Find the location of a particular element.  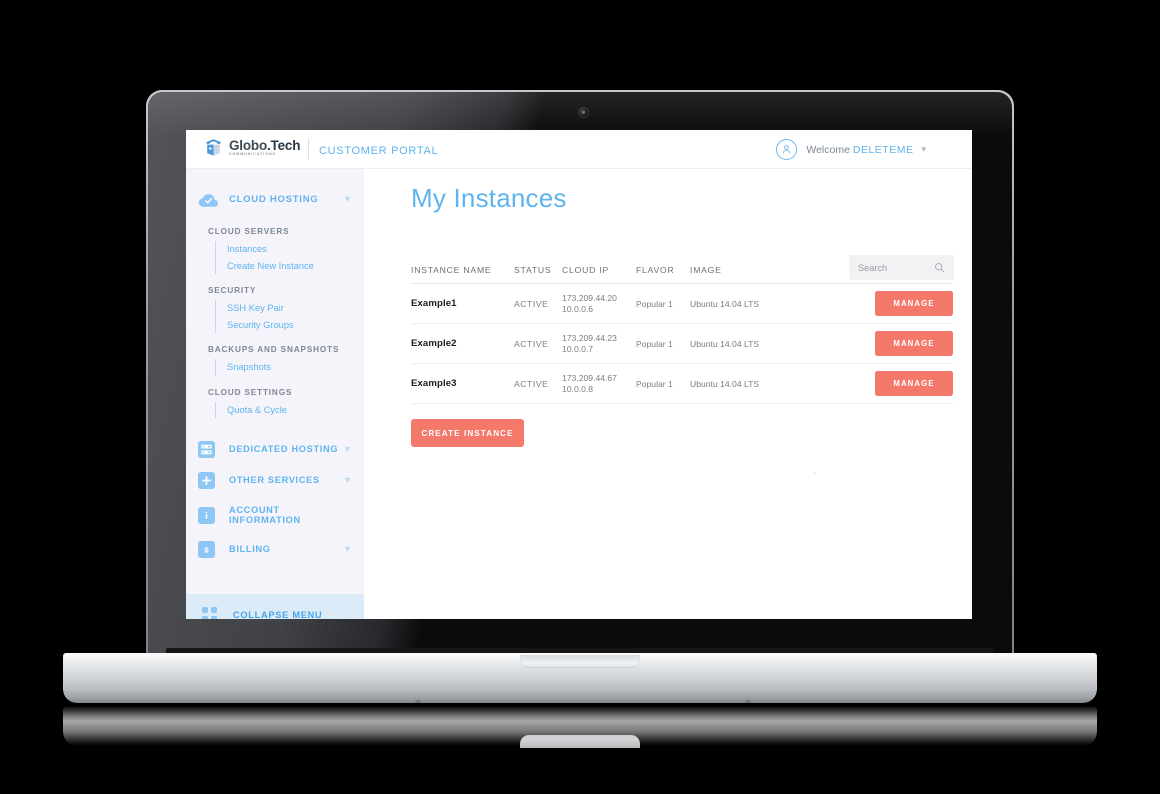

cell-instance-name: Example3 is located at coordinates (434, 383).